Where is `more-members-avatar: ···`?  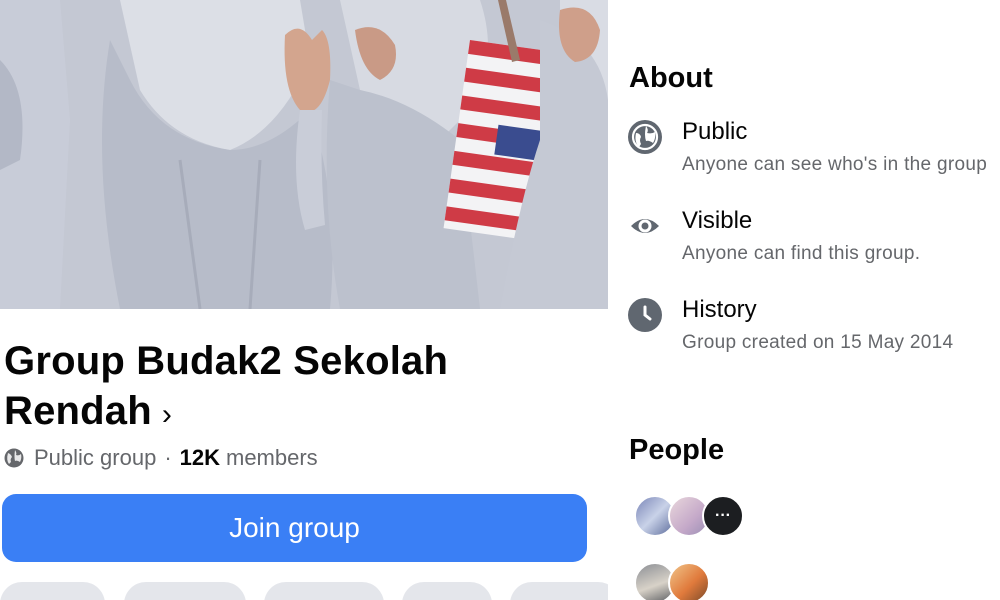
more-members-avatar: ··· is located at coordinates (723, 516).